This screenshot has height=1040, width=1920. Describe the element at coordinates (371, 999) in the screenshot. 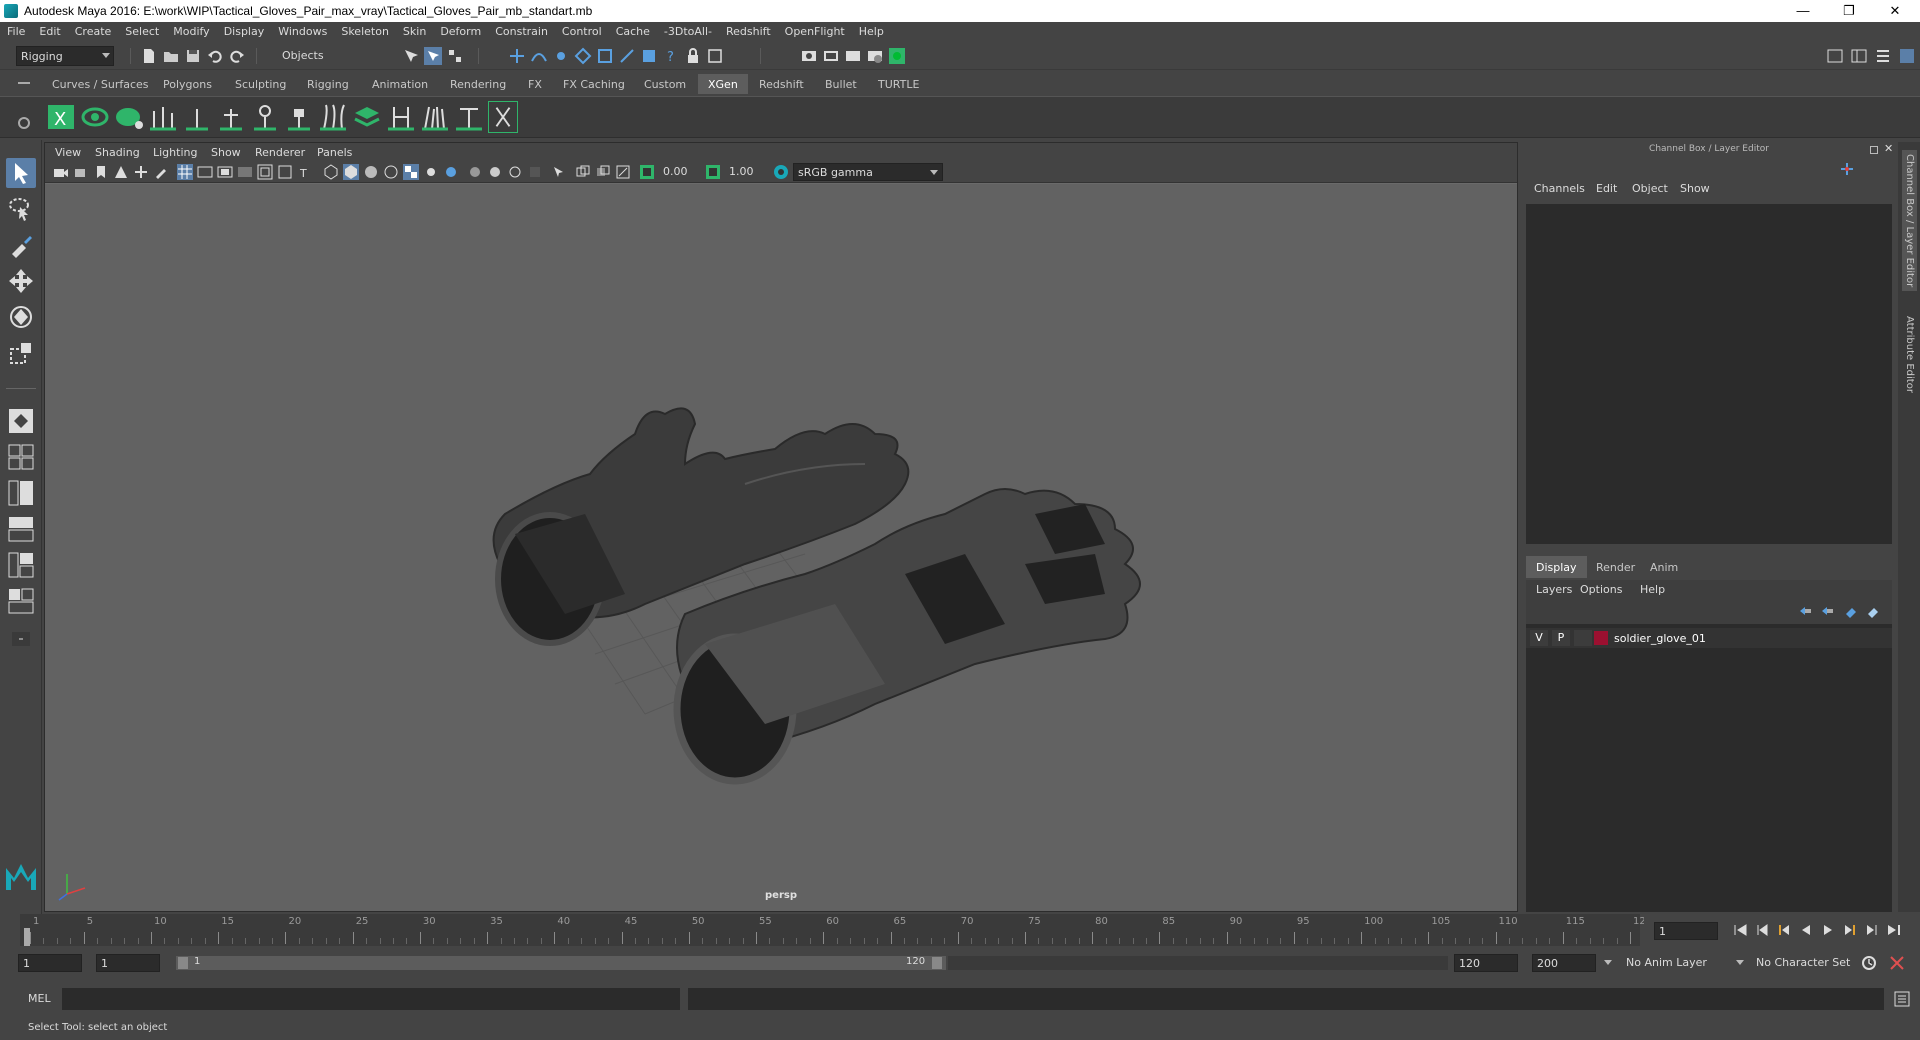

I see `command-input` at that location.